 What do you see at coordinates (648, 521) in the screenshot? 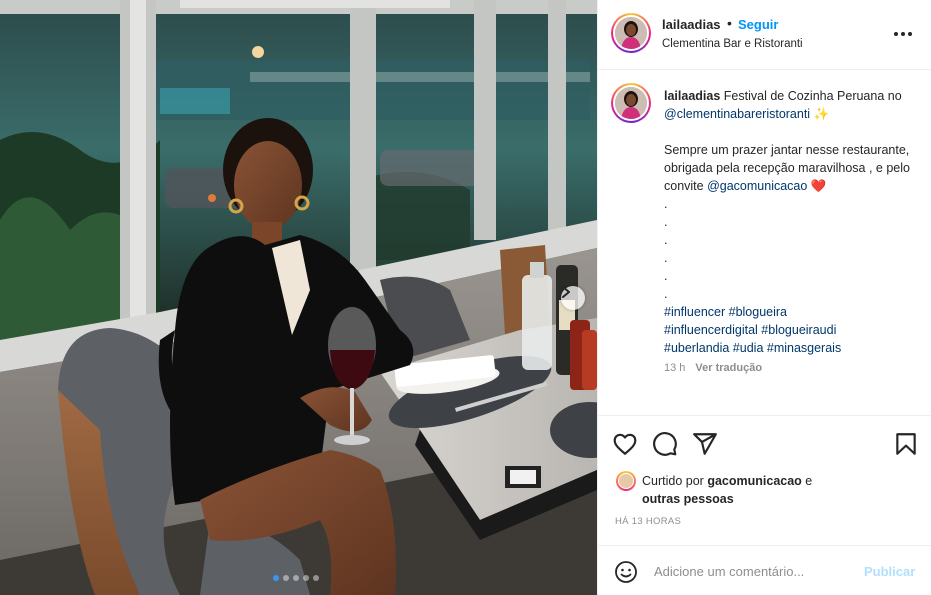
I see `post-timestamp: HÁ 13 HORAS` at bounding box center [648, 521].